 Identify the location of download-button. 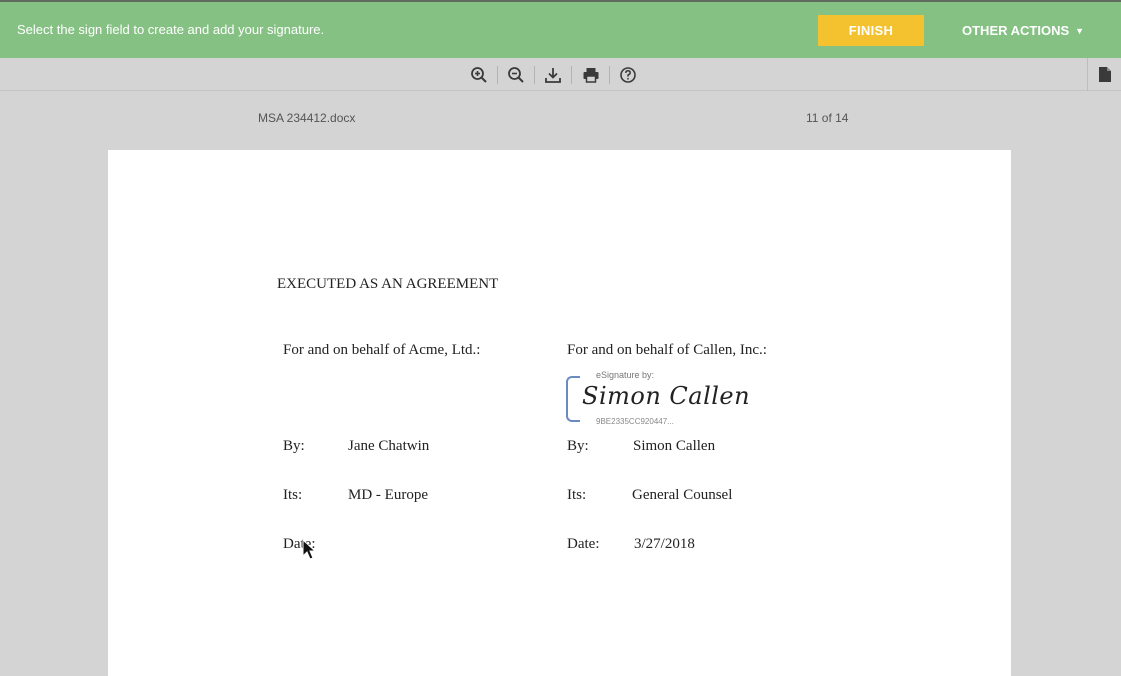
(553, 75).